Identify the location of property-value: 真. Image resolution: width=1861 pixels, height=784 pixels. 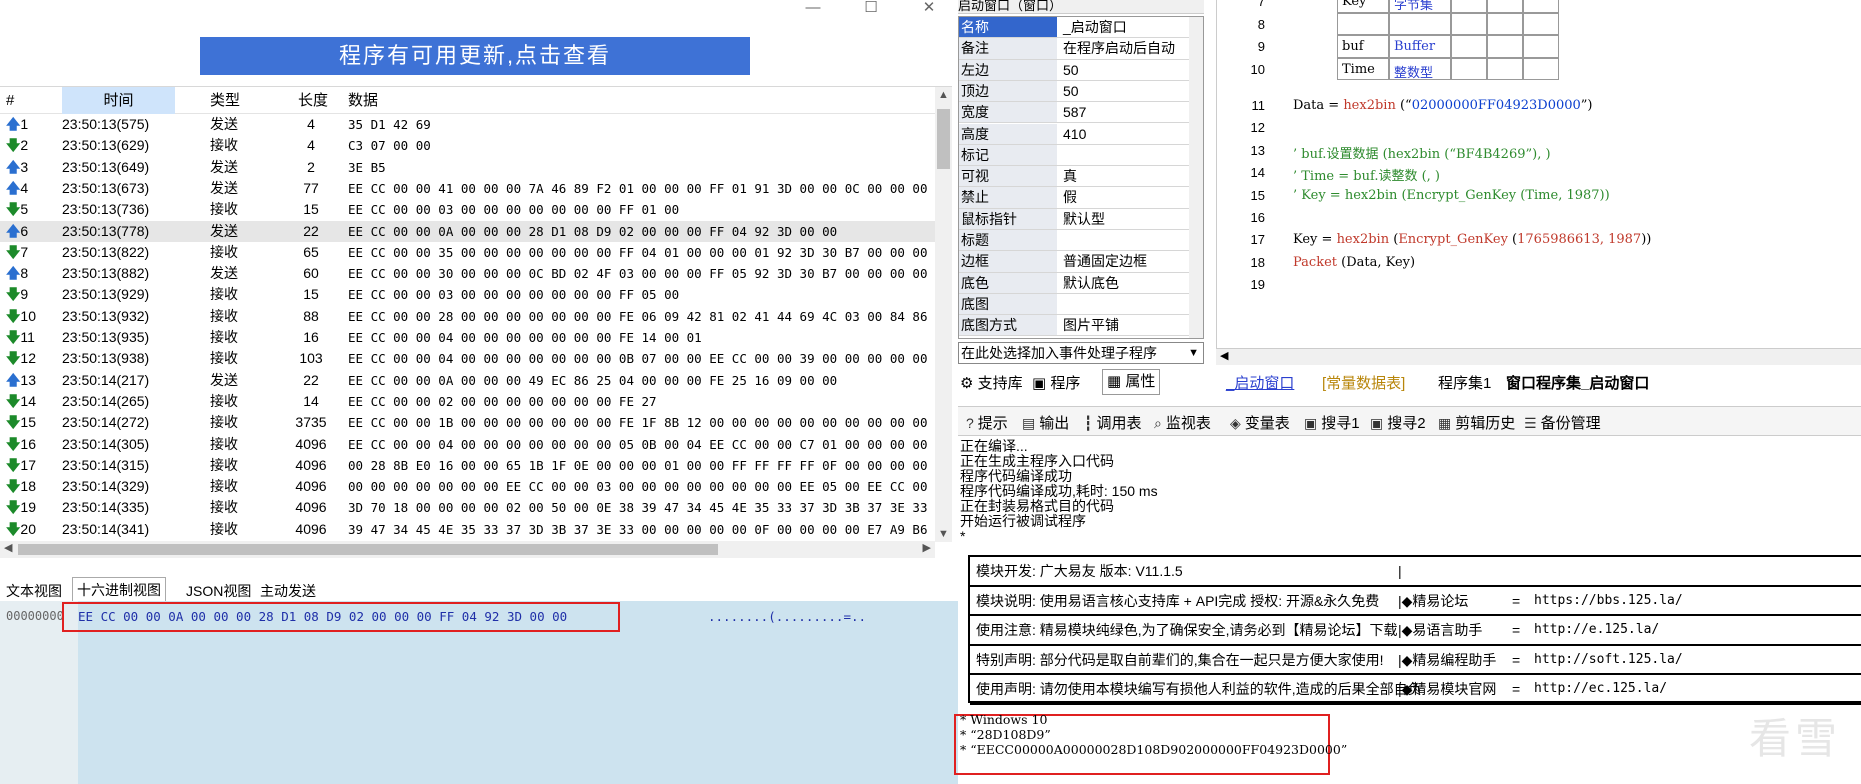
(1124, 176).